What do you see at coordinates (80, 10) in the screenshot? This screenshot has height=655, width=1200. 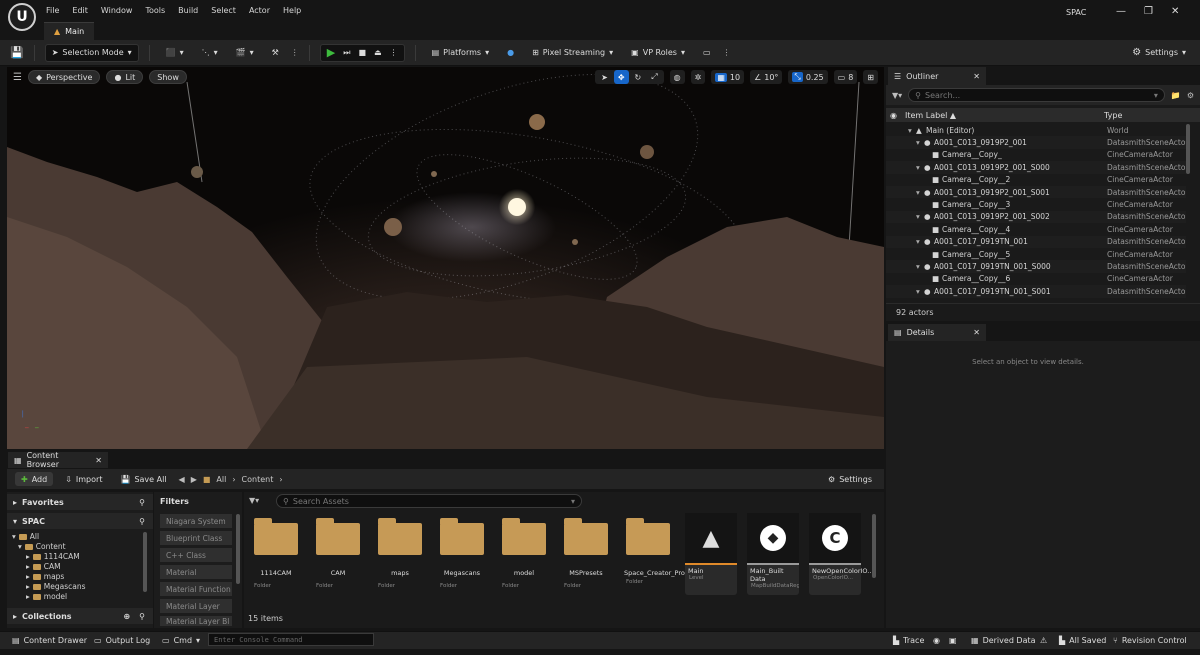 I see `menu-edit: Edit` at bounding box center [80, 10].